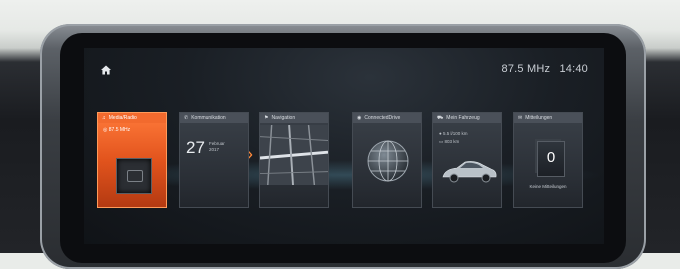 The width and height of the screenshot is (680, 269). I want to click on flag-icon: ⚑, so click(266, 118).